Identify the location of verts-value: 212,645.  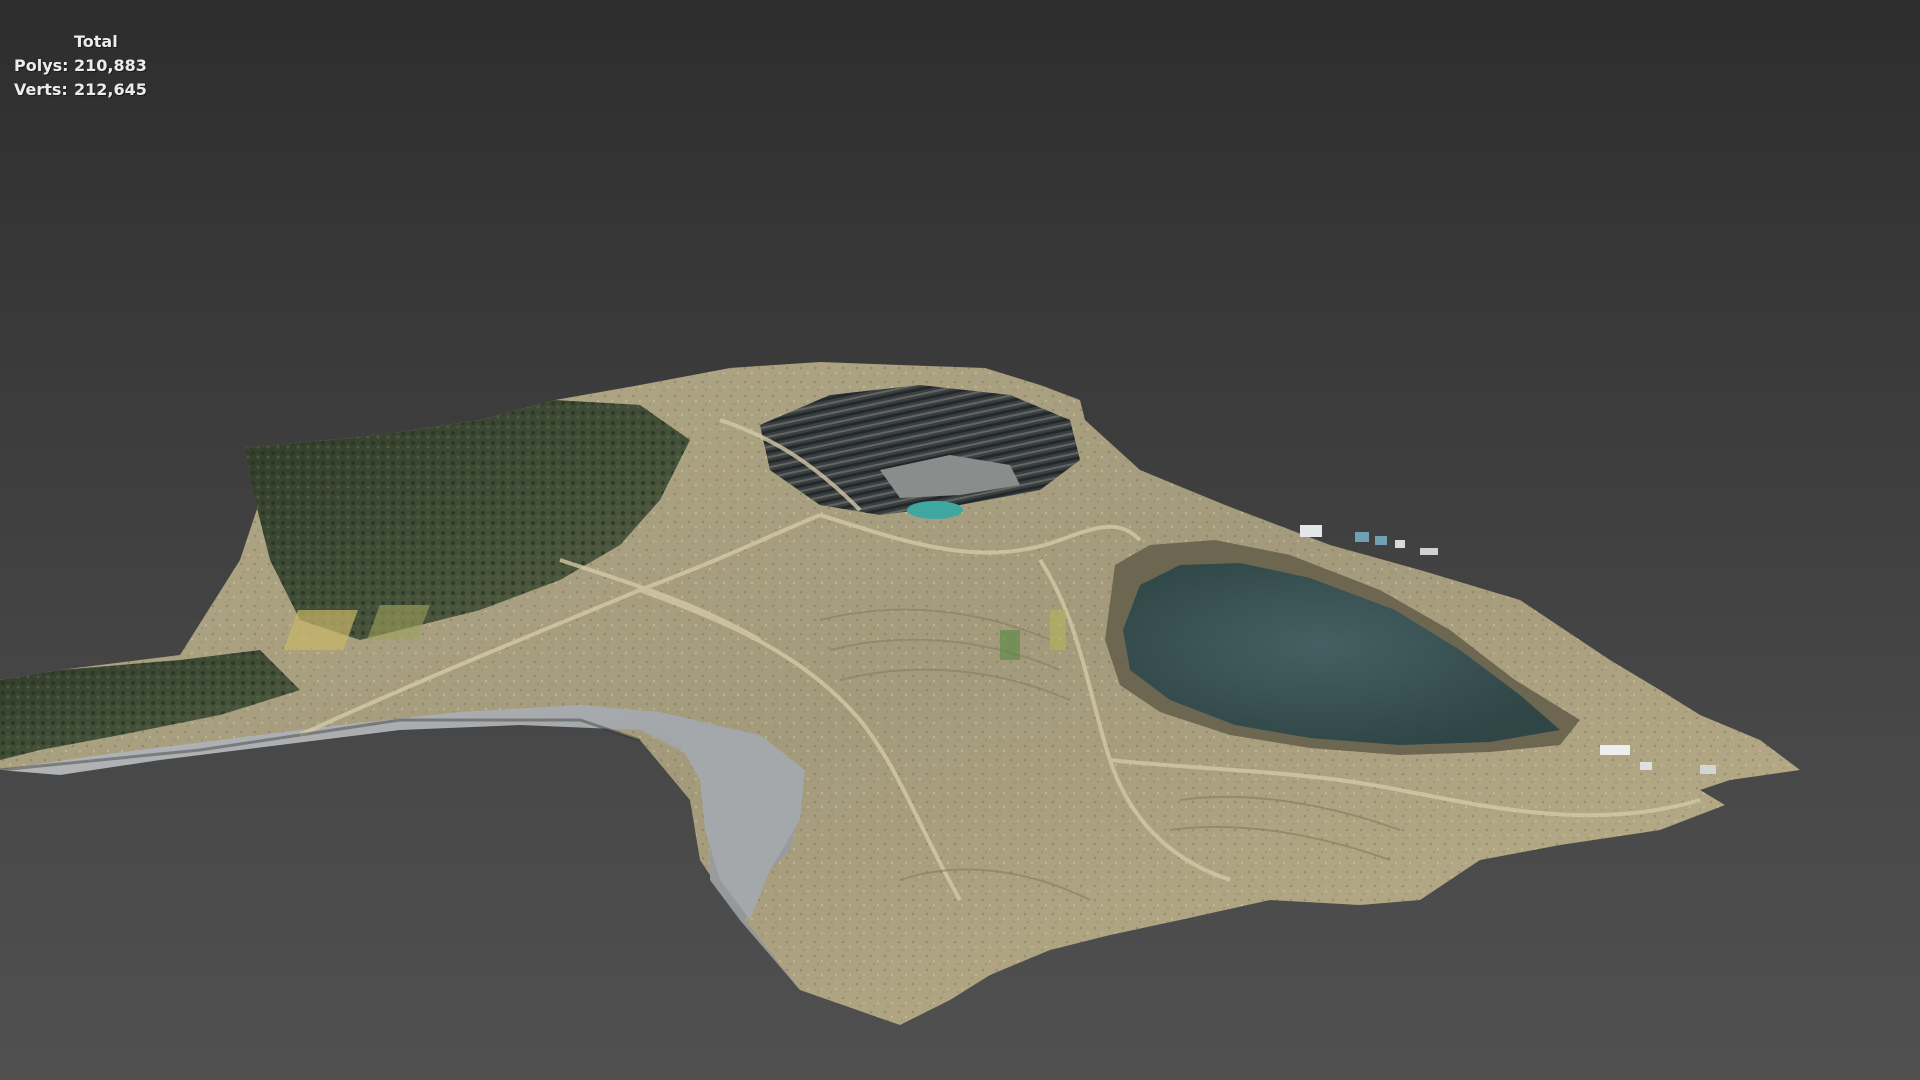
(110, 89).